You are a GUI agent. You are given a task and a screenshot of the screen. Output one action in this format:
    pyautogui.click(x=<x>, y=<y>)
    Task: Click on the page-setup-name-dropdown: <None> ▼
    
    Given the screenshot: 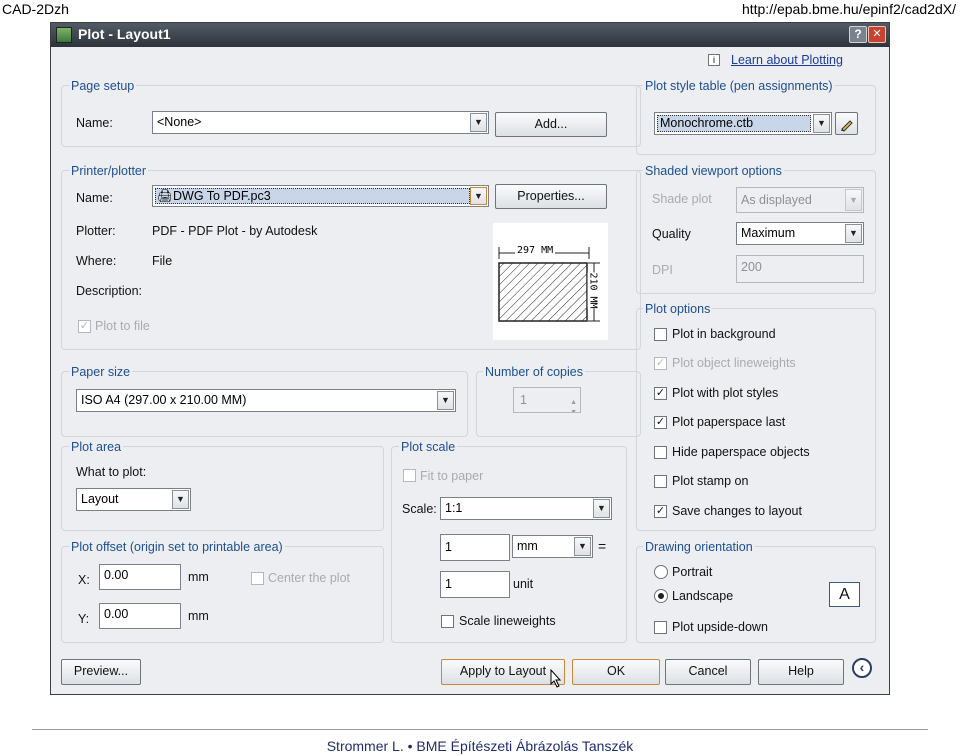 What is the action you would take?
    pyautogui.click(x=320, y=122)
    